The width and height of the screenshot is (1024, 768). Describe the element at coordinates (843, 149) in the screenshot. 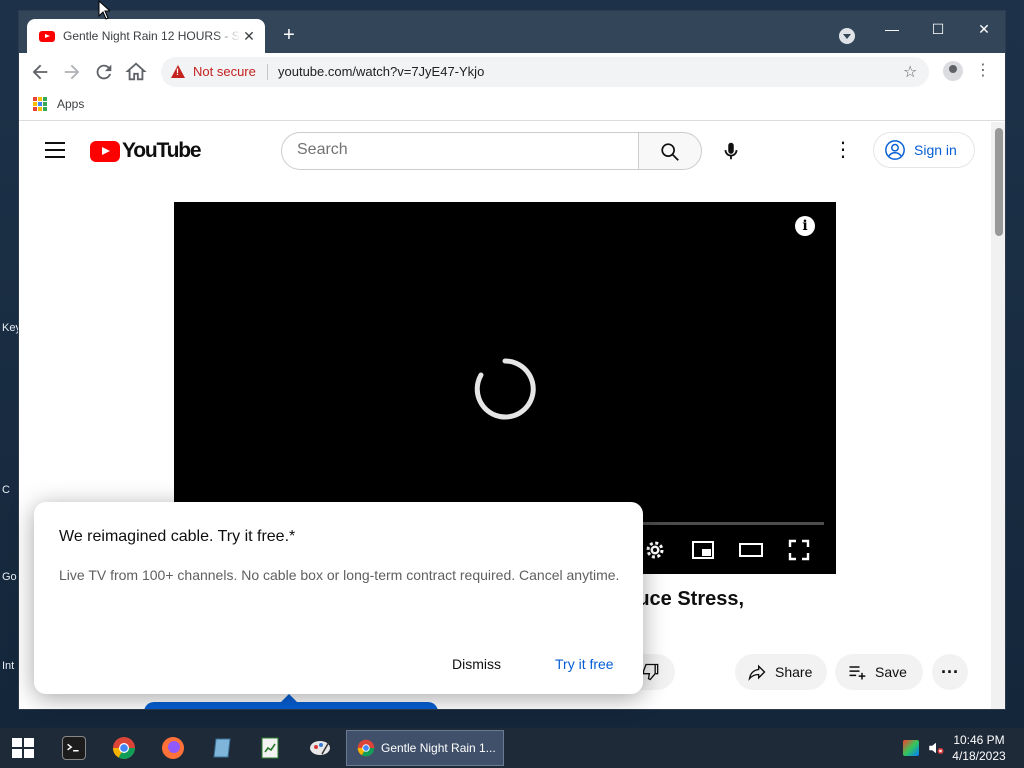

I see `settings-menu-icon: ⋮` at that location.